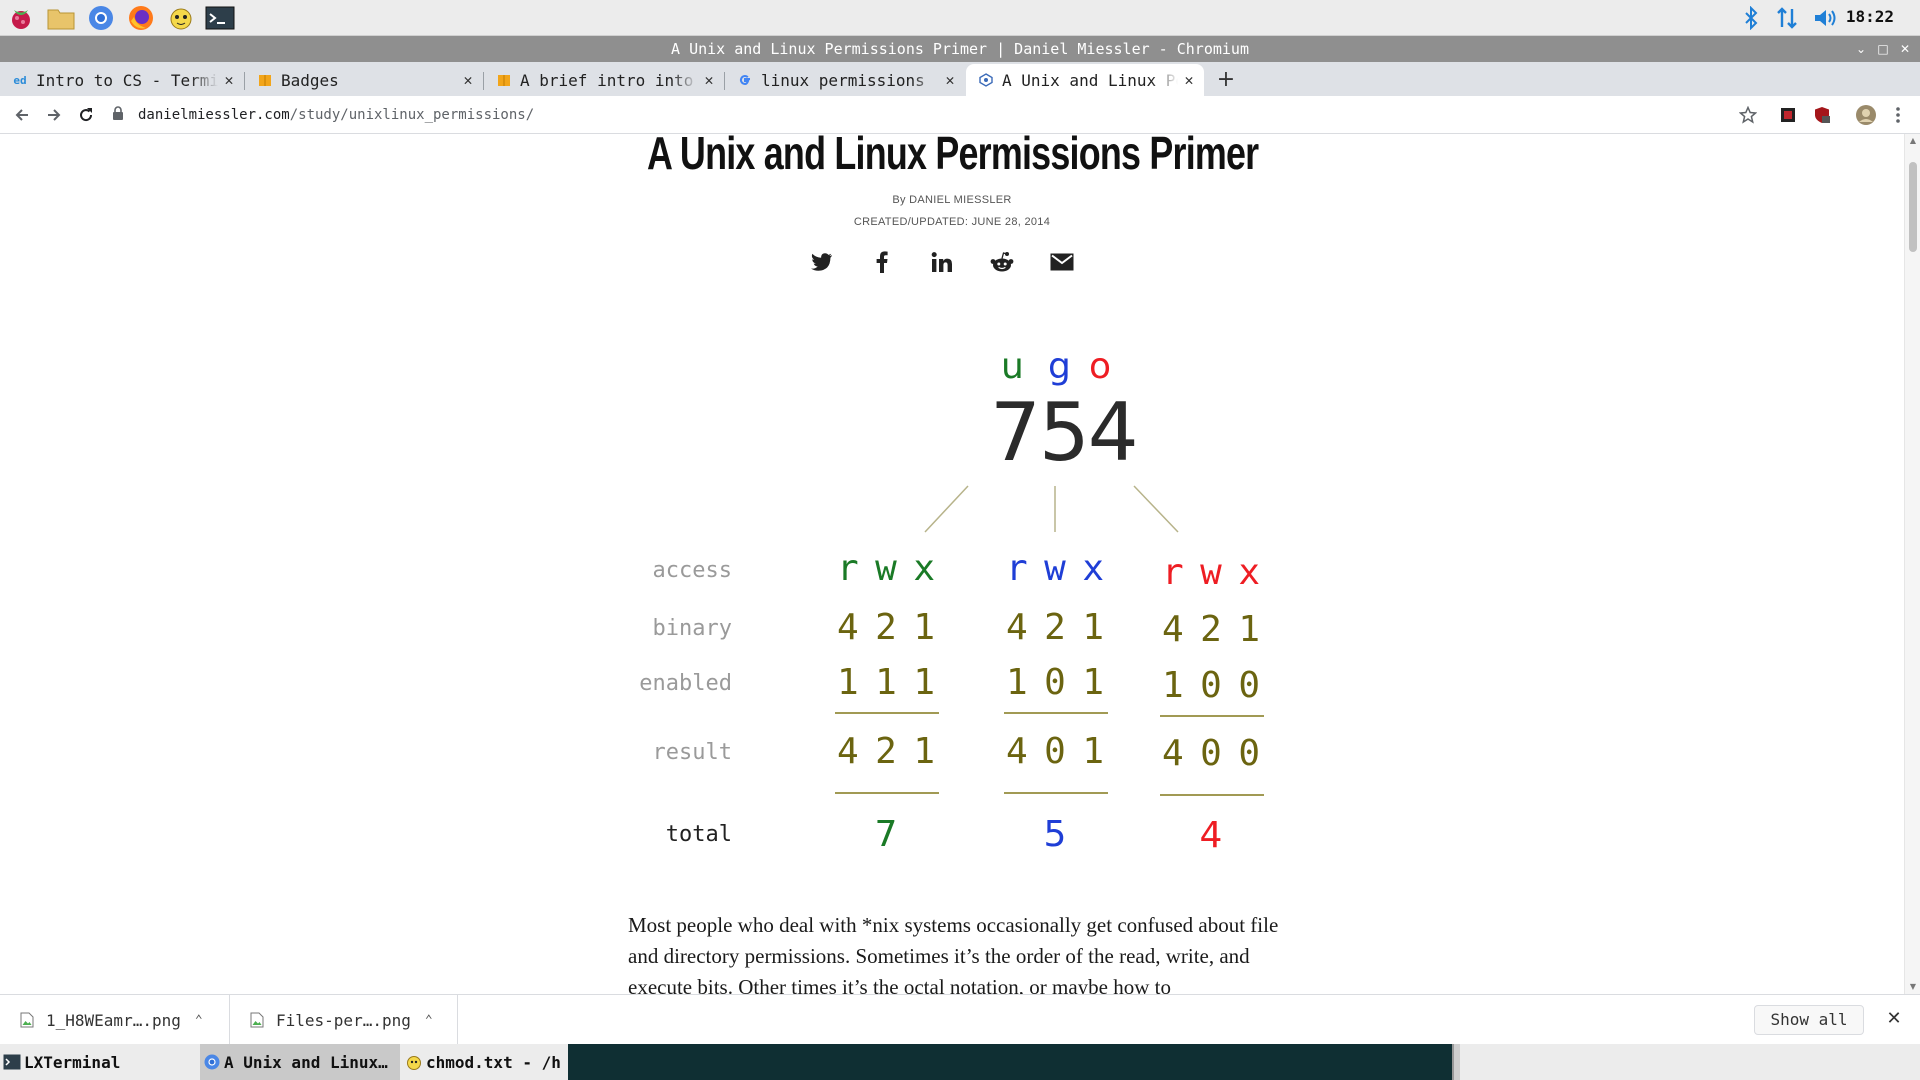  I want to click on google-icon, so click(745, 80).